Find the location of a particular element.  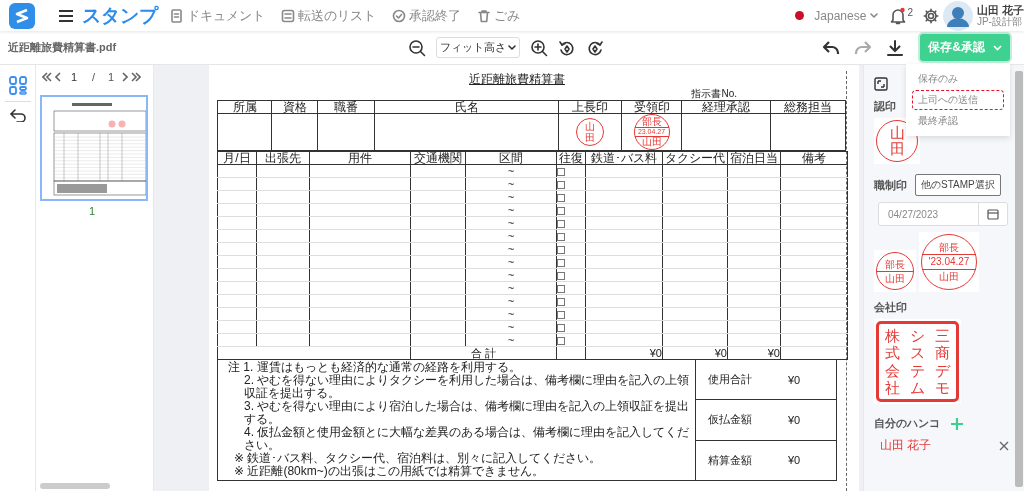

column-header: 往復 is located at coordinates (571, 158).